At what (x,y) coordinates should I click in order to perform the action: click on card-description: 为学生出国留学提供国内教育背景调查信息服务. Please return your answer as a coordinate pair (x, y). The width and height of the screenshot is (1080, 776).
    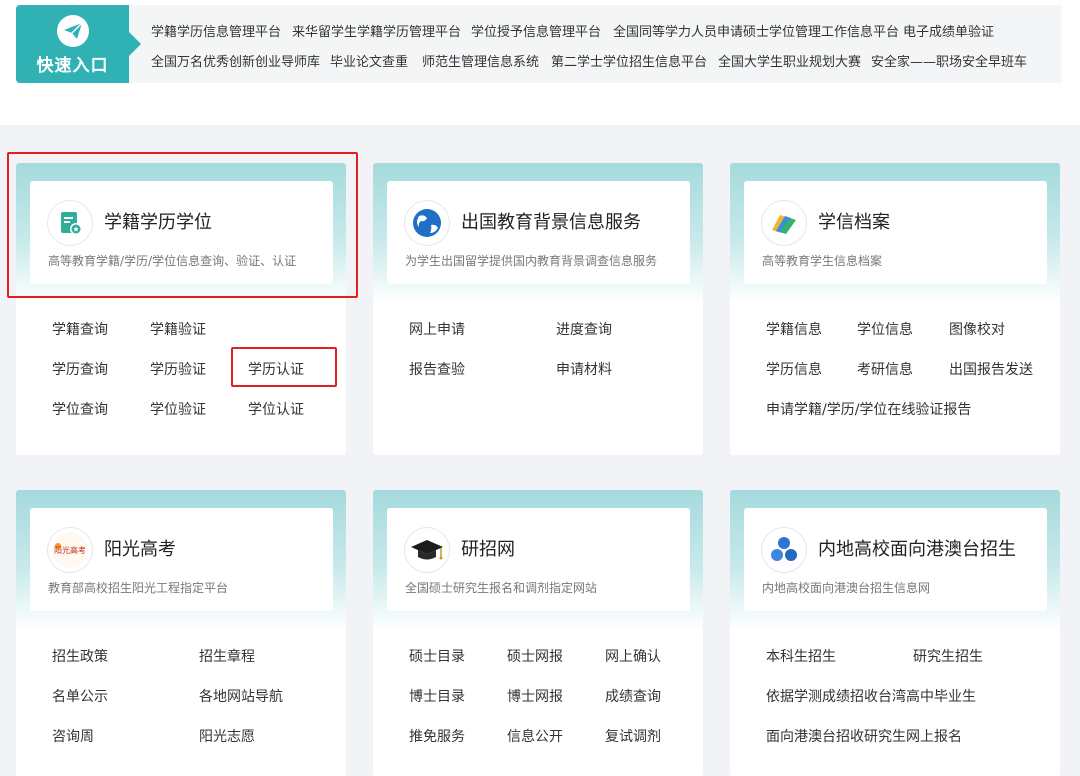
    Looking at the image, I should click on (531, 261).